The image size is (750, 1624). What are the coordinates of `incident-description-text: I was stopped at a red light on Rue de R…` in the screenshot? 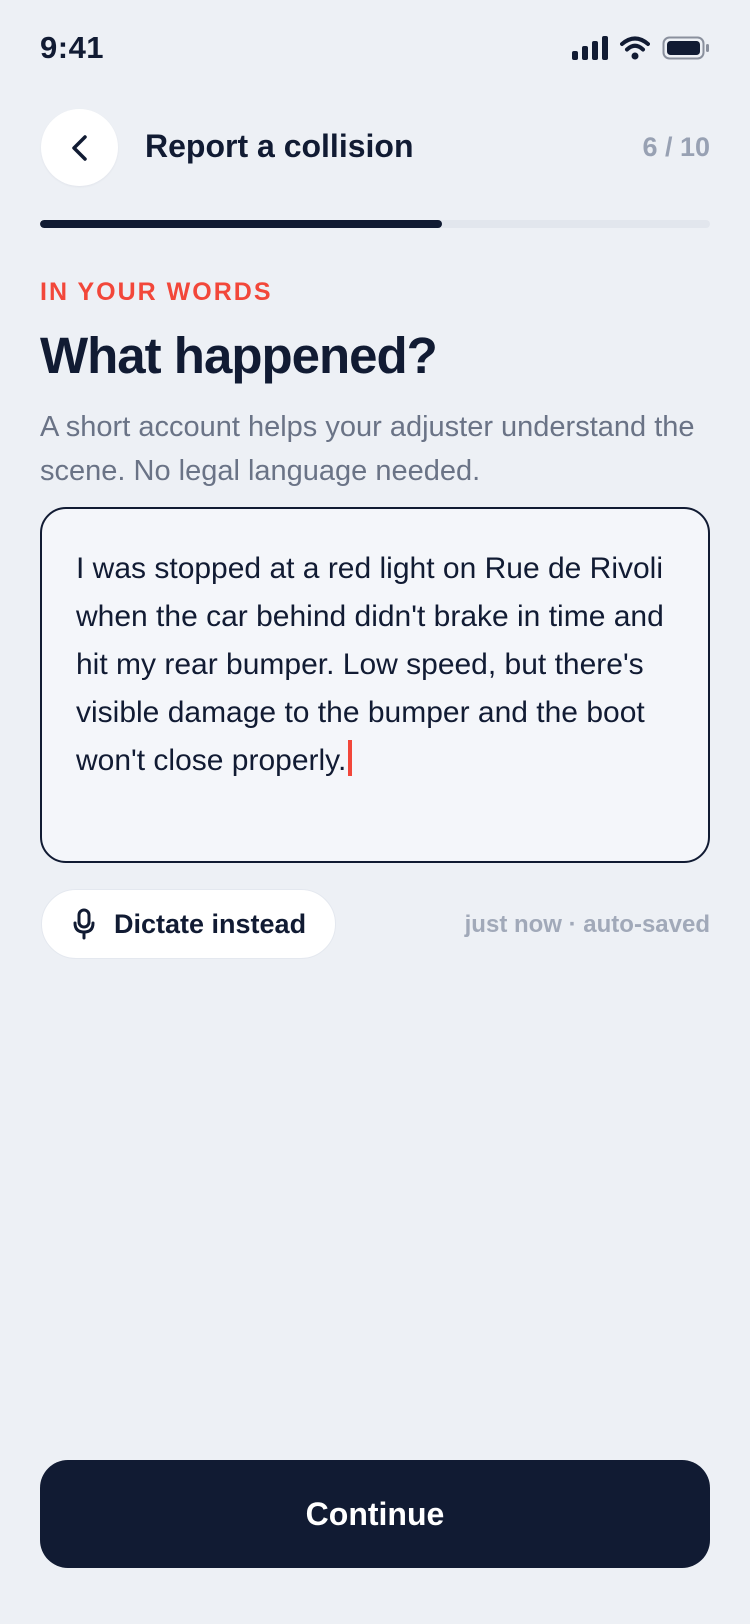 It's located at (370, 664).